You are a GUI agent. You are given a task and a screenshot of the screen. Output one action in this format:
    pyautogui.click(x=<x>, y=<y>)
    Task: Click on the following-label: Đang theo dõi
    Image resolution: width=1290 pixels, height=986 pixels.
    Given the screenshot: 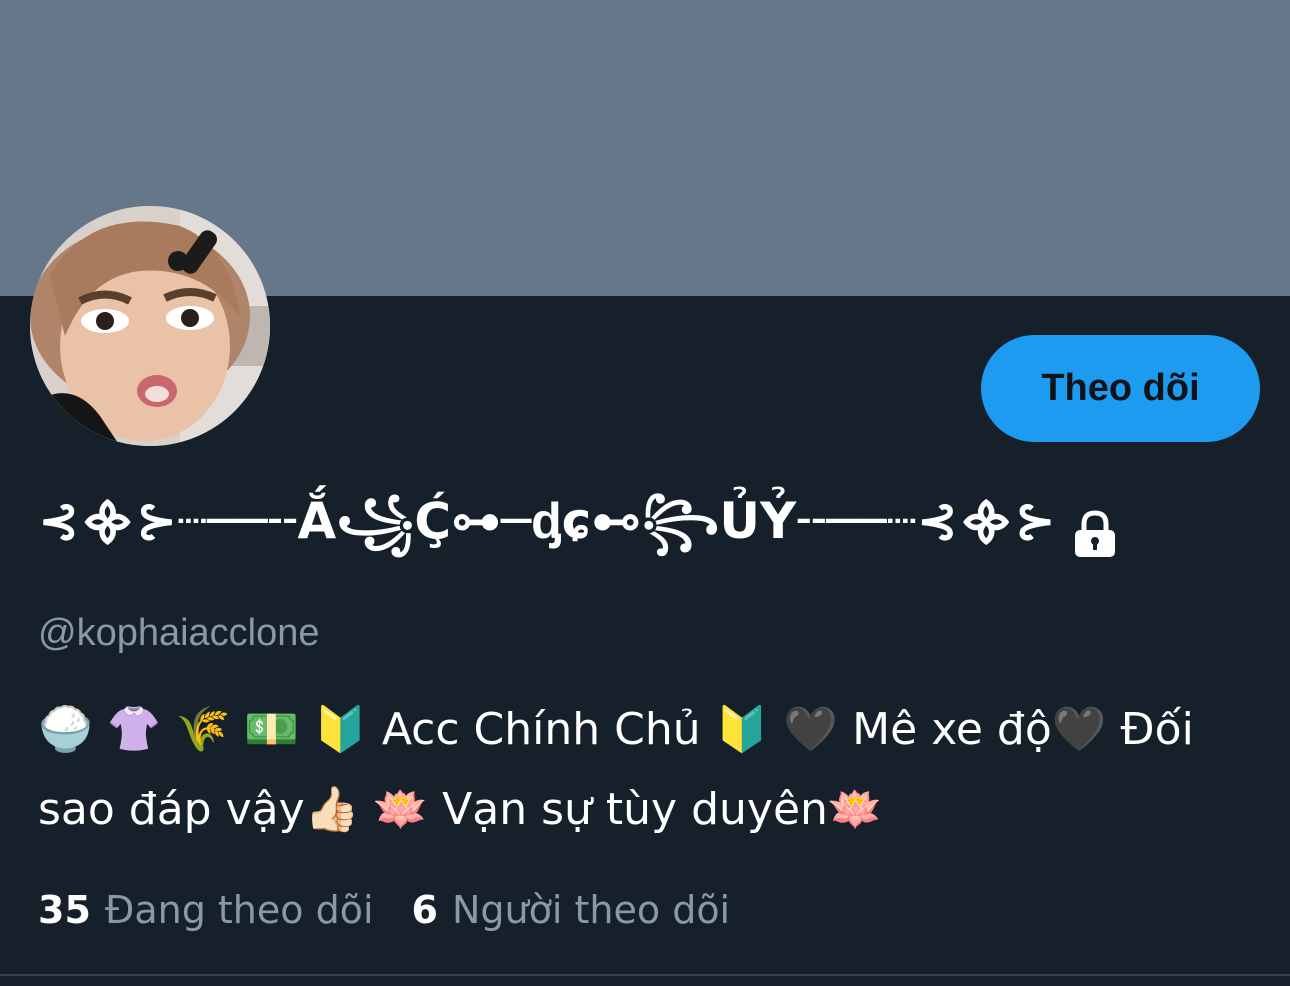 What is the action you would take?
    pyautogui.click(x=239, y=910)
    